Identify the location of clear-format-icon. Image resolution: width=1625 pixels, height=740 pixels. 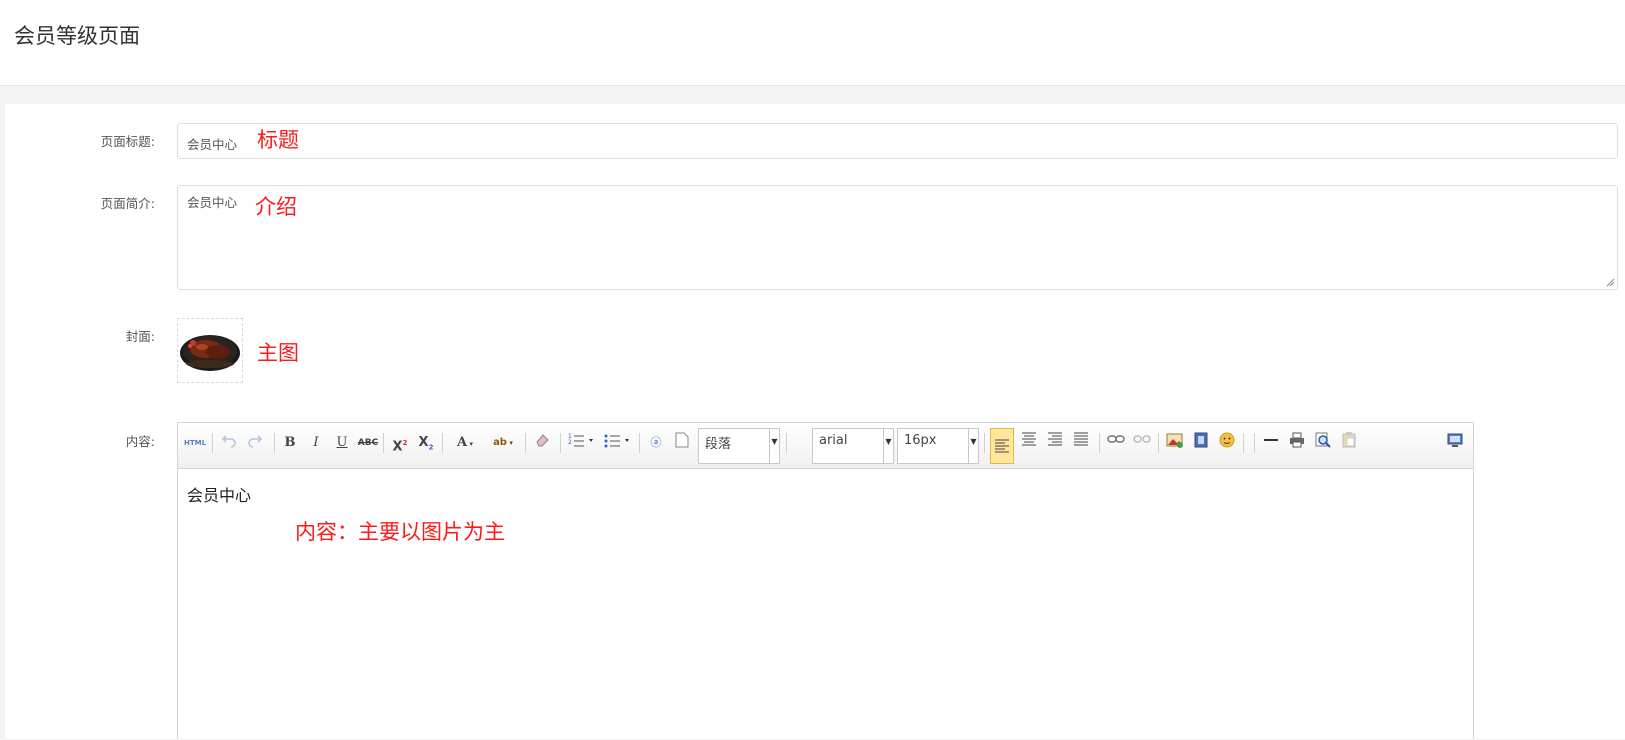
(542, 443).